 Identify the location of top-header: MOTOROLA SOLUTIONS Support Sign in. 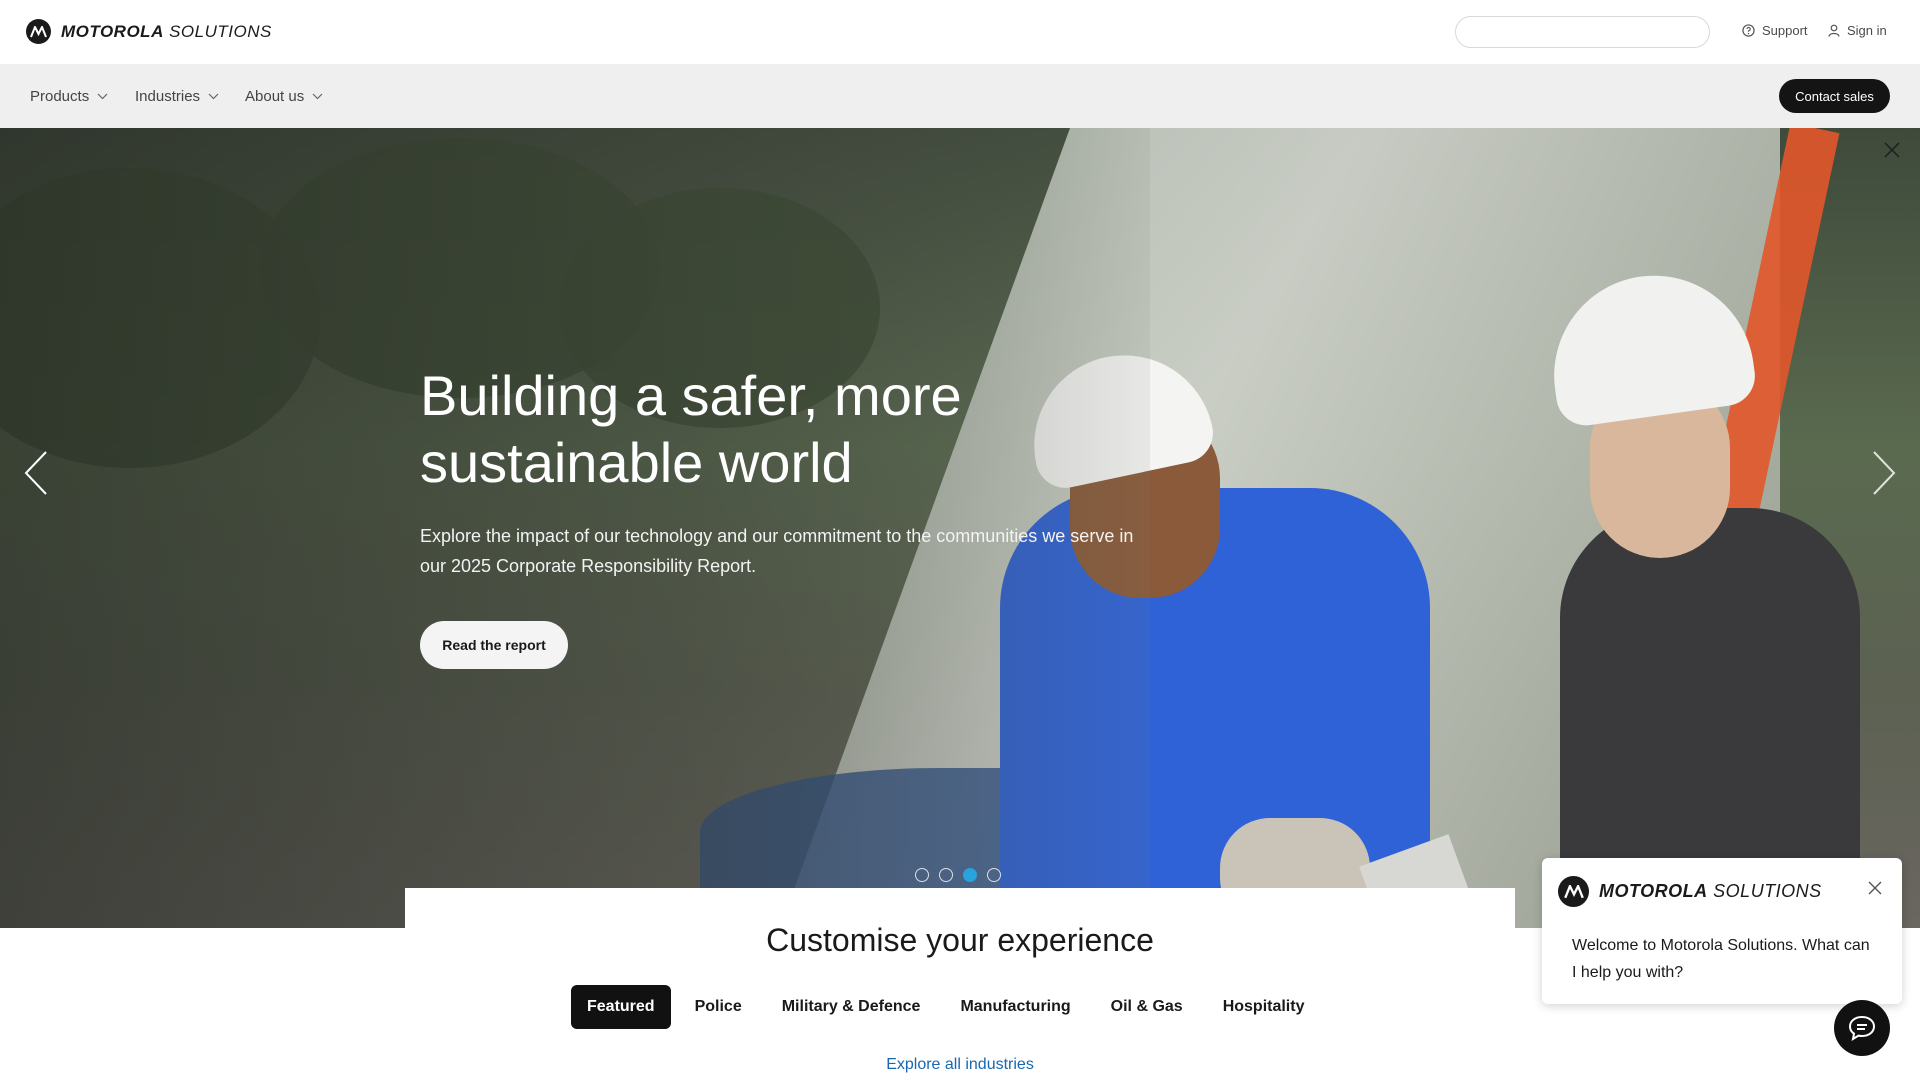
(960, 32).